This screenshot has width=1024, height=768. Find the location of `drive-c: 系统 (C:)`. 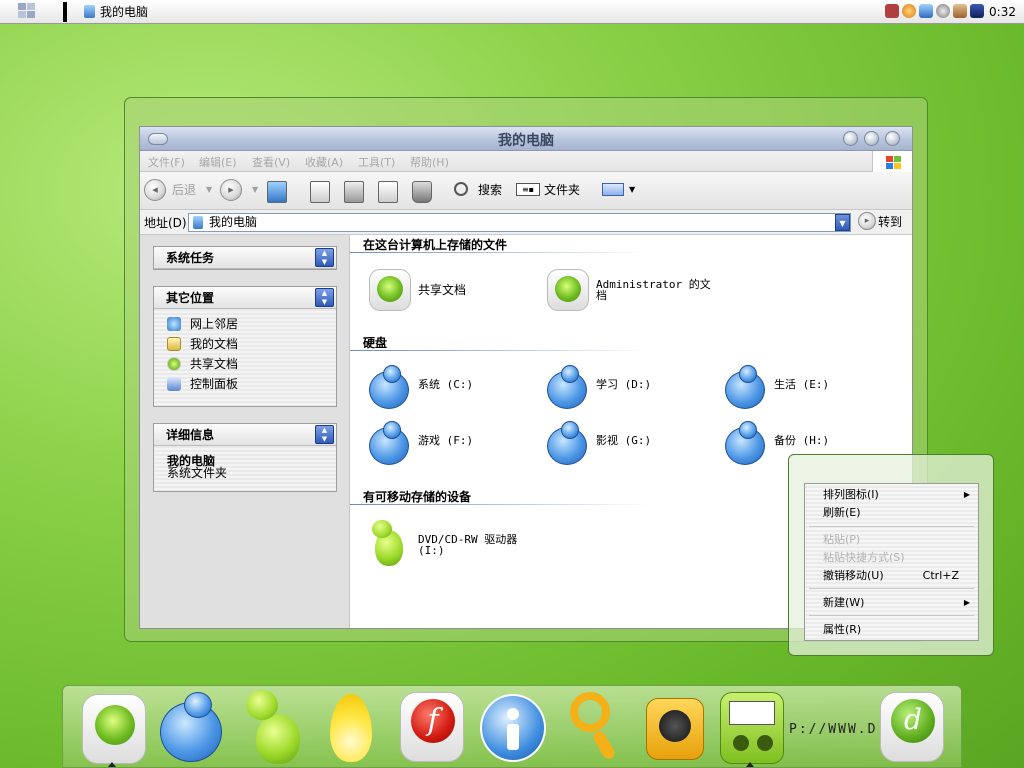

drive-c: 系统 (C:) is located at coordinates (439, 387).